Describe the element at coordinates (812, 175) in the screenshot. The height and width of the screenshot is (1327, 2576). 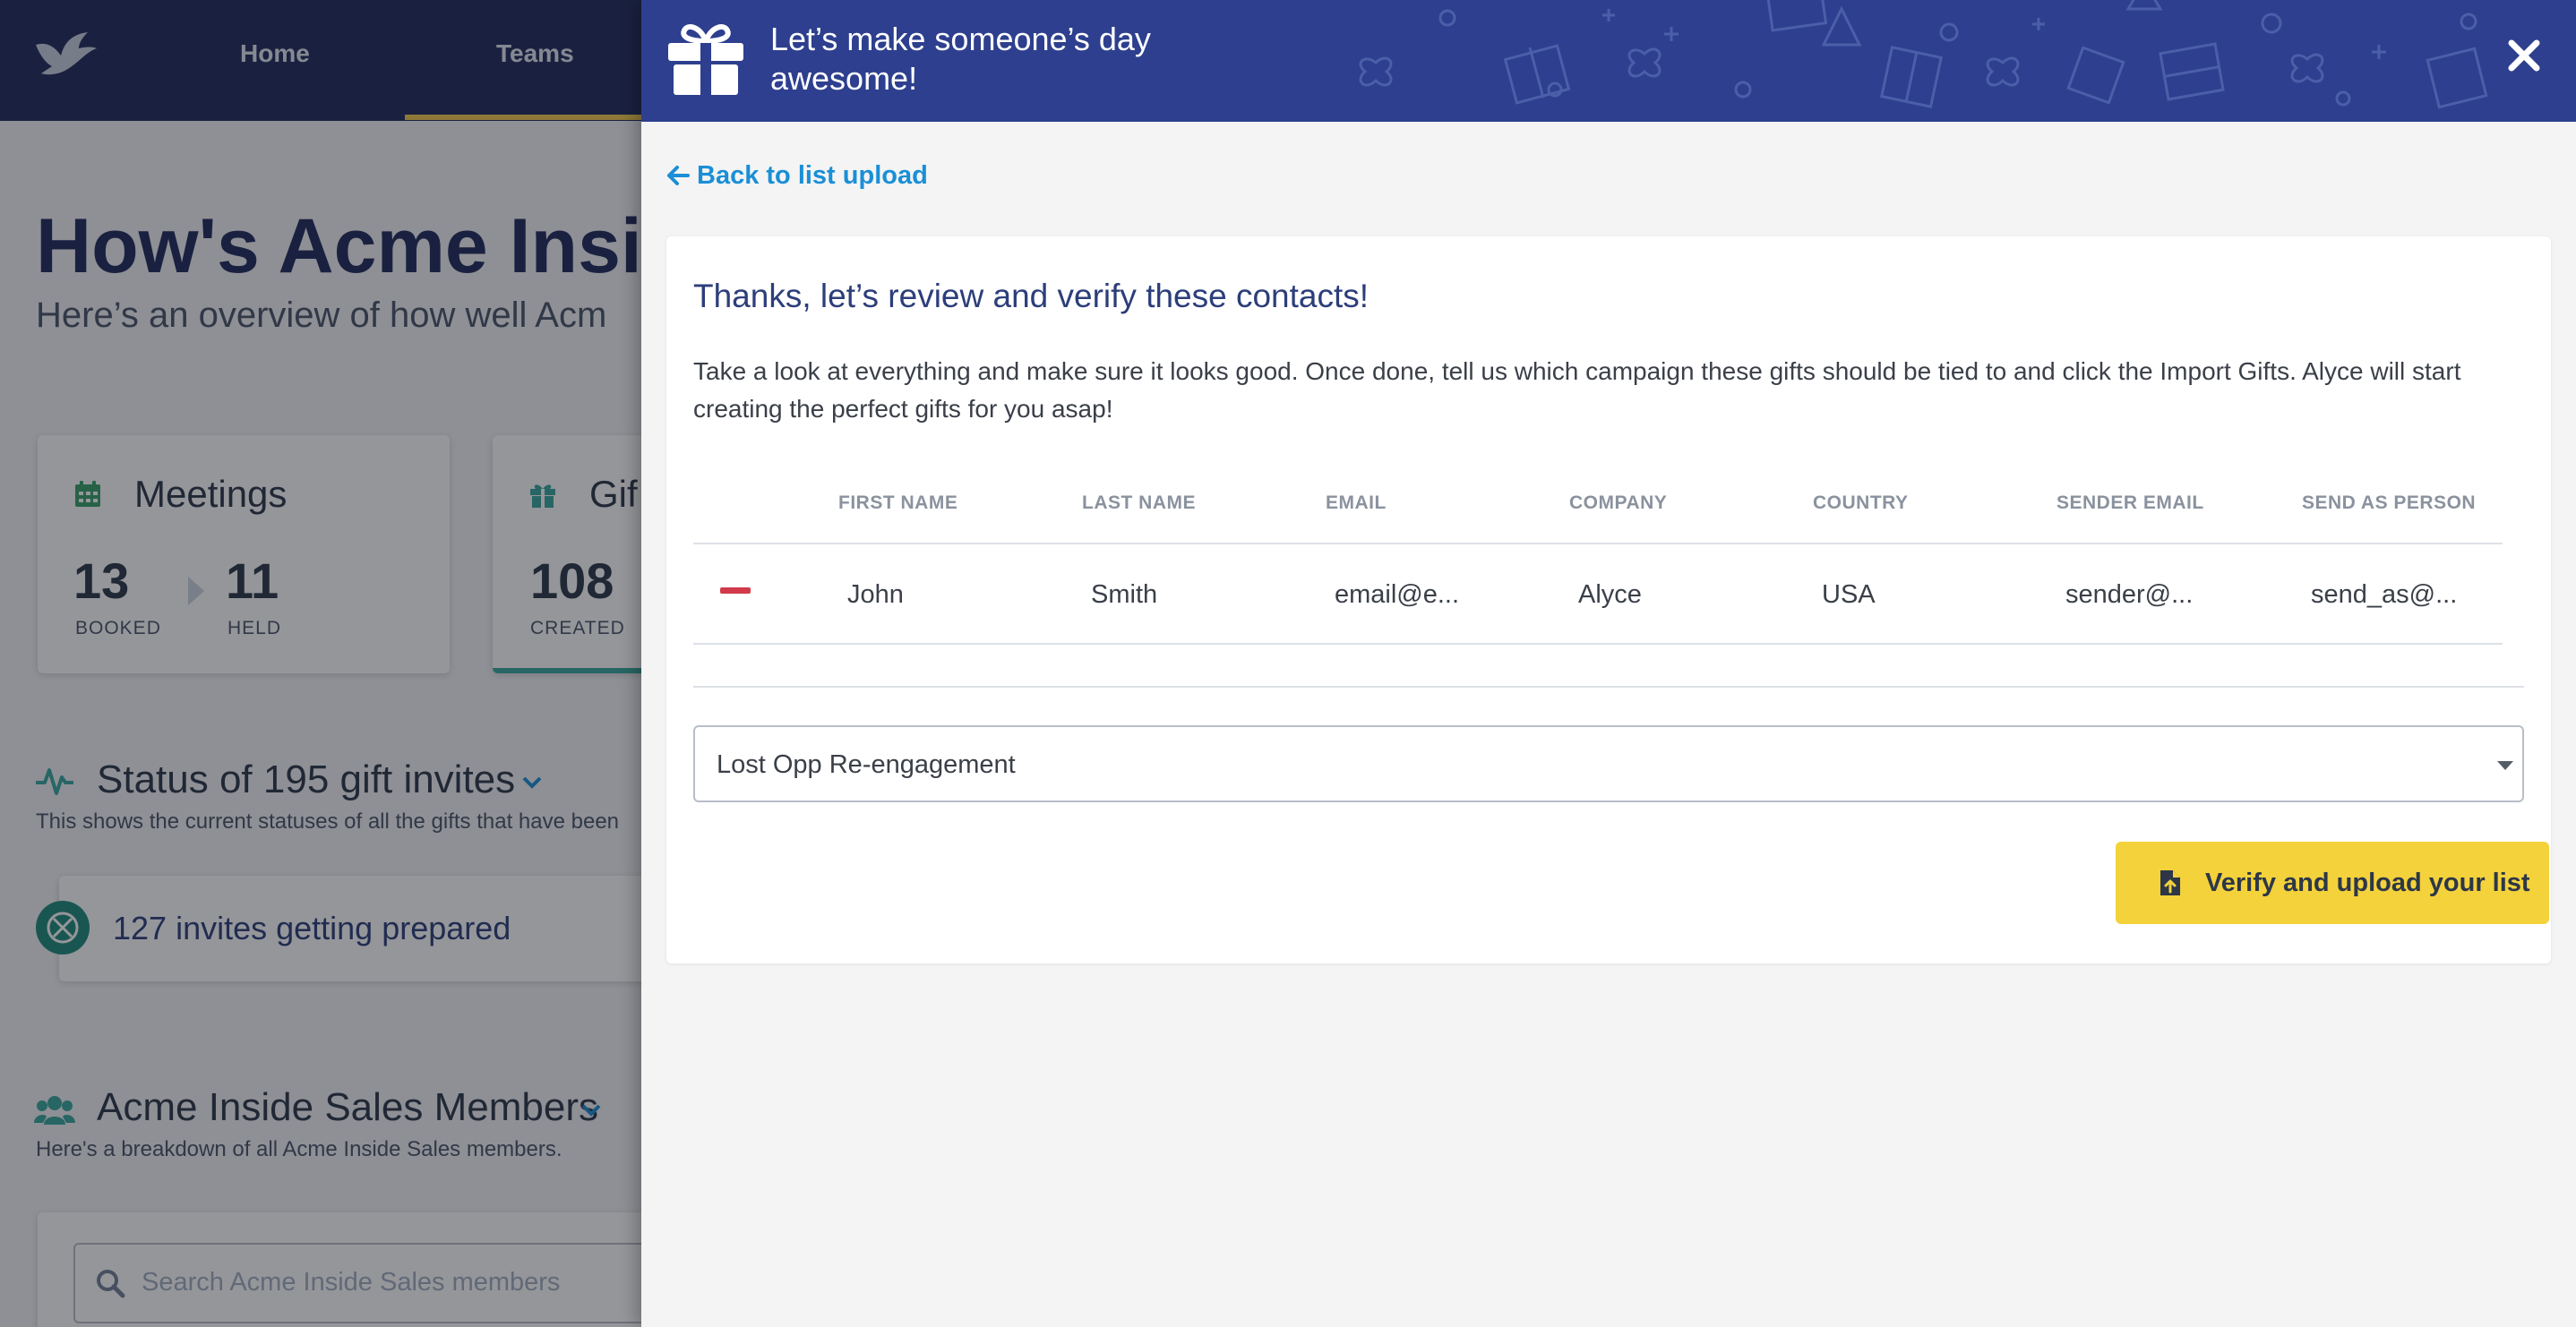
I see `back-link-label: Back to list upload` at that location.